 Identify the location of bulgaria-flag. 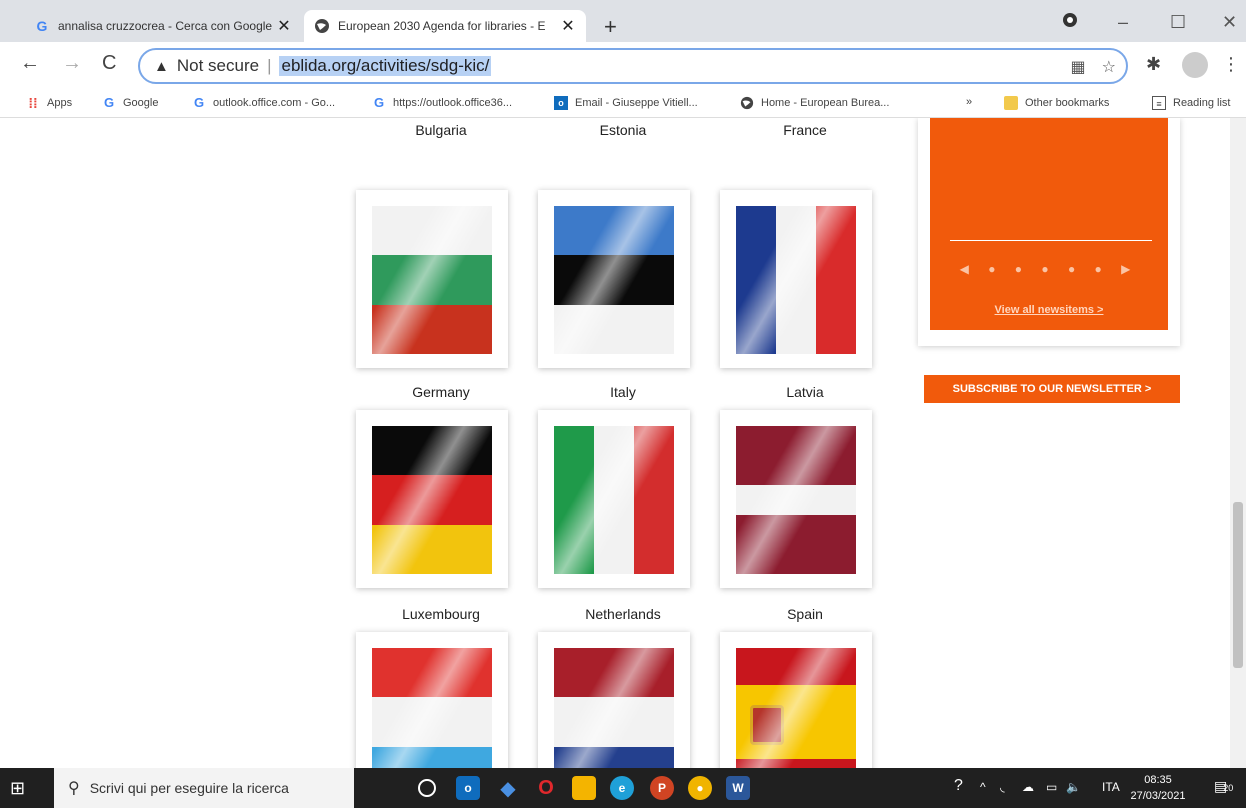
(432, 280).